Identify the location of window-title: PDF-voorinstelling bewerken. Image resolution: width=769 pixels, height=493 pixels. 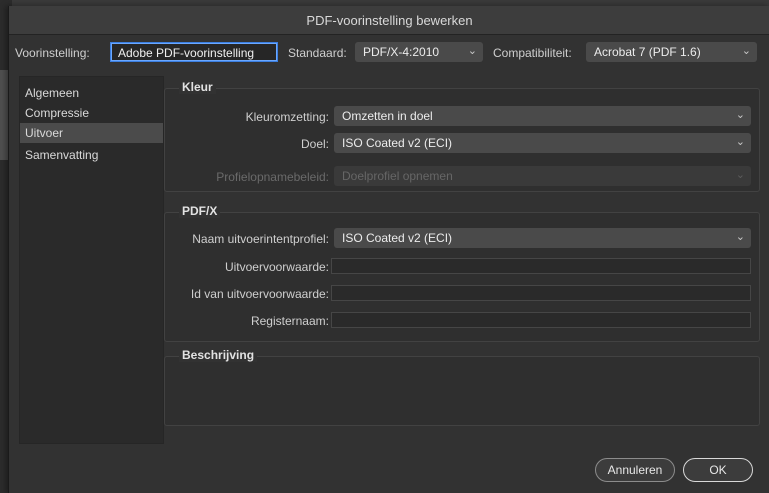
(389, 20).